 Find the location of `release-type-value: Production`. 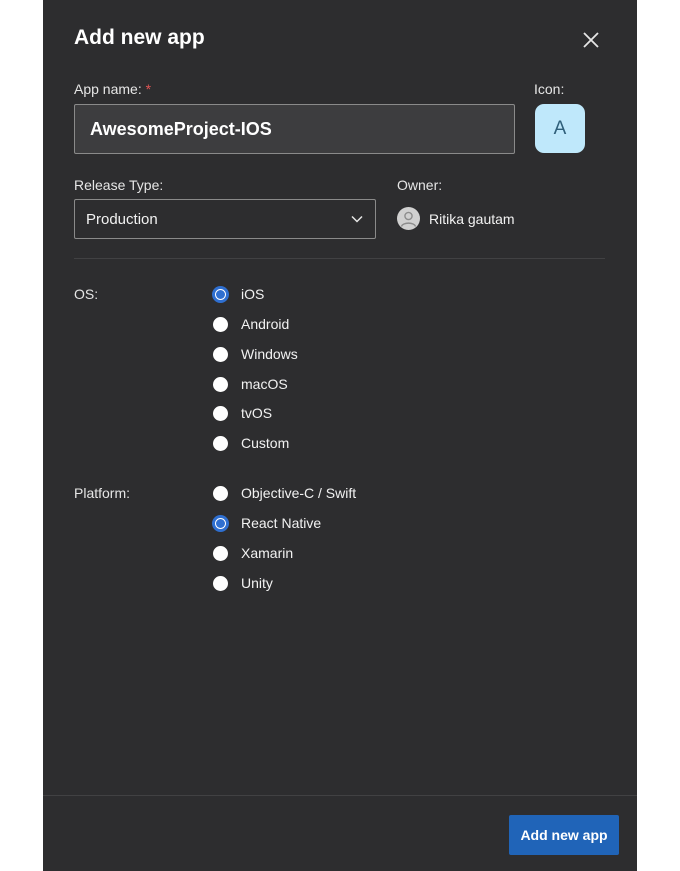

release-type-value: Production is located at coordinates (122, 219).